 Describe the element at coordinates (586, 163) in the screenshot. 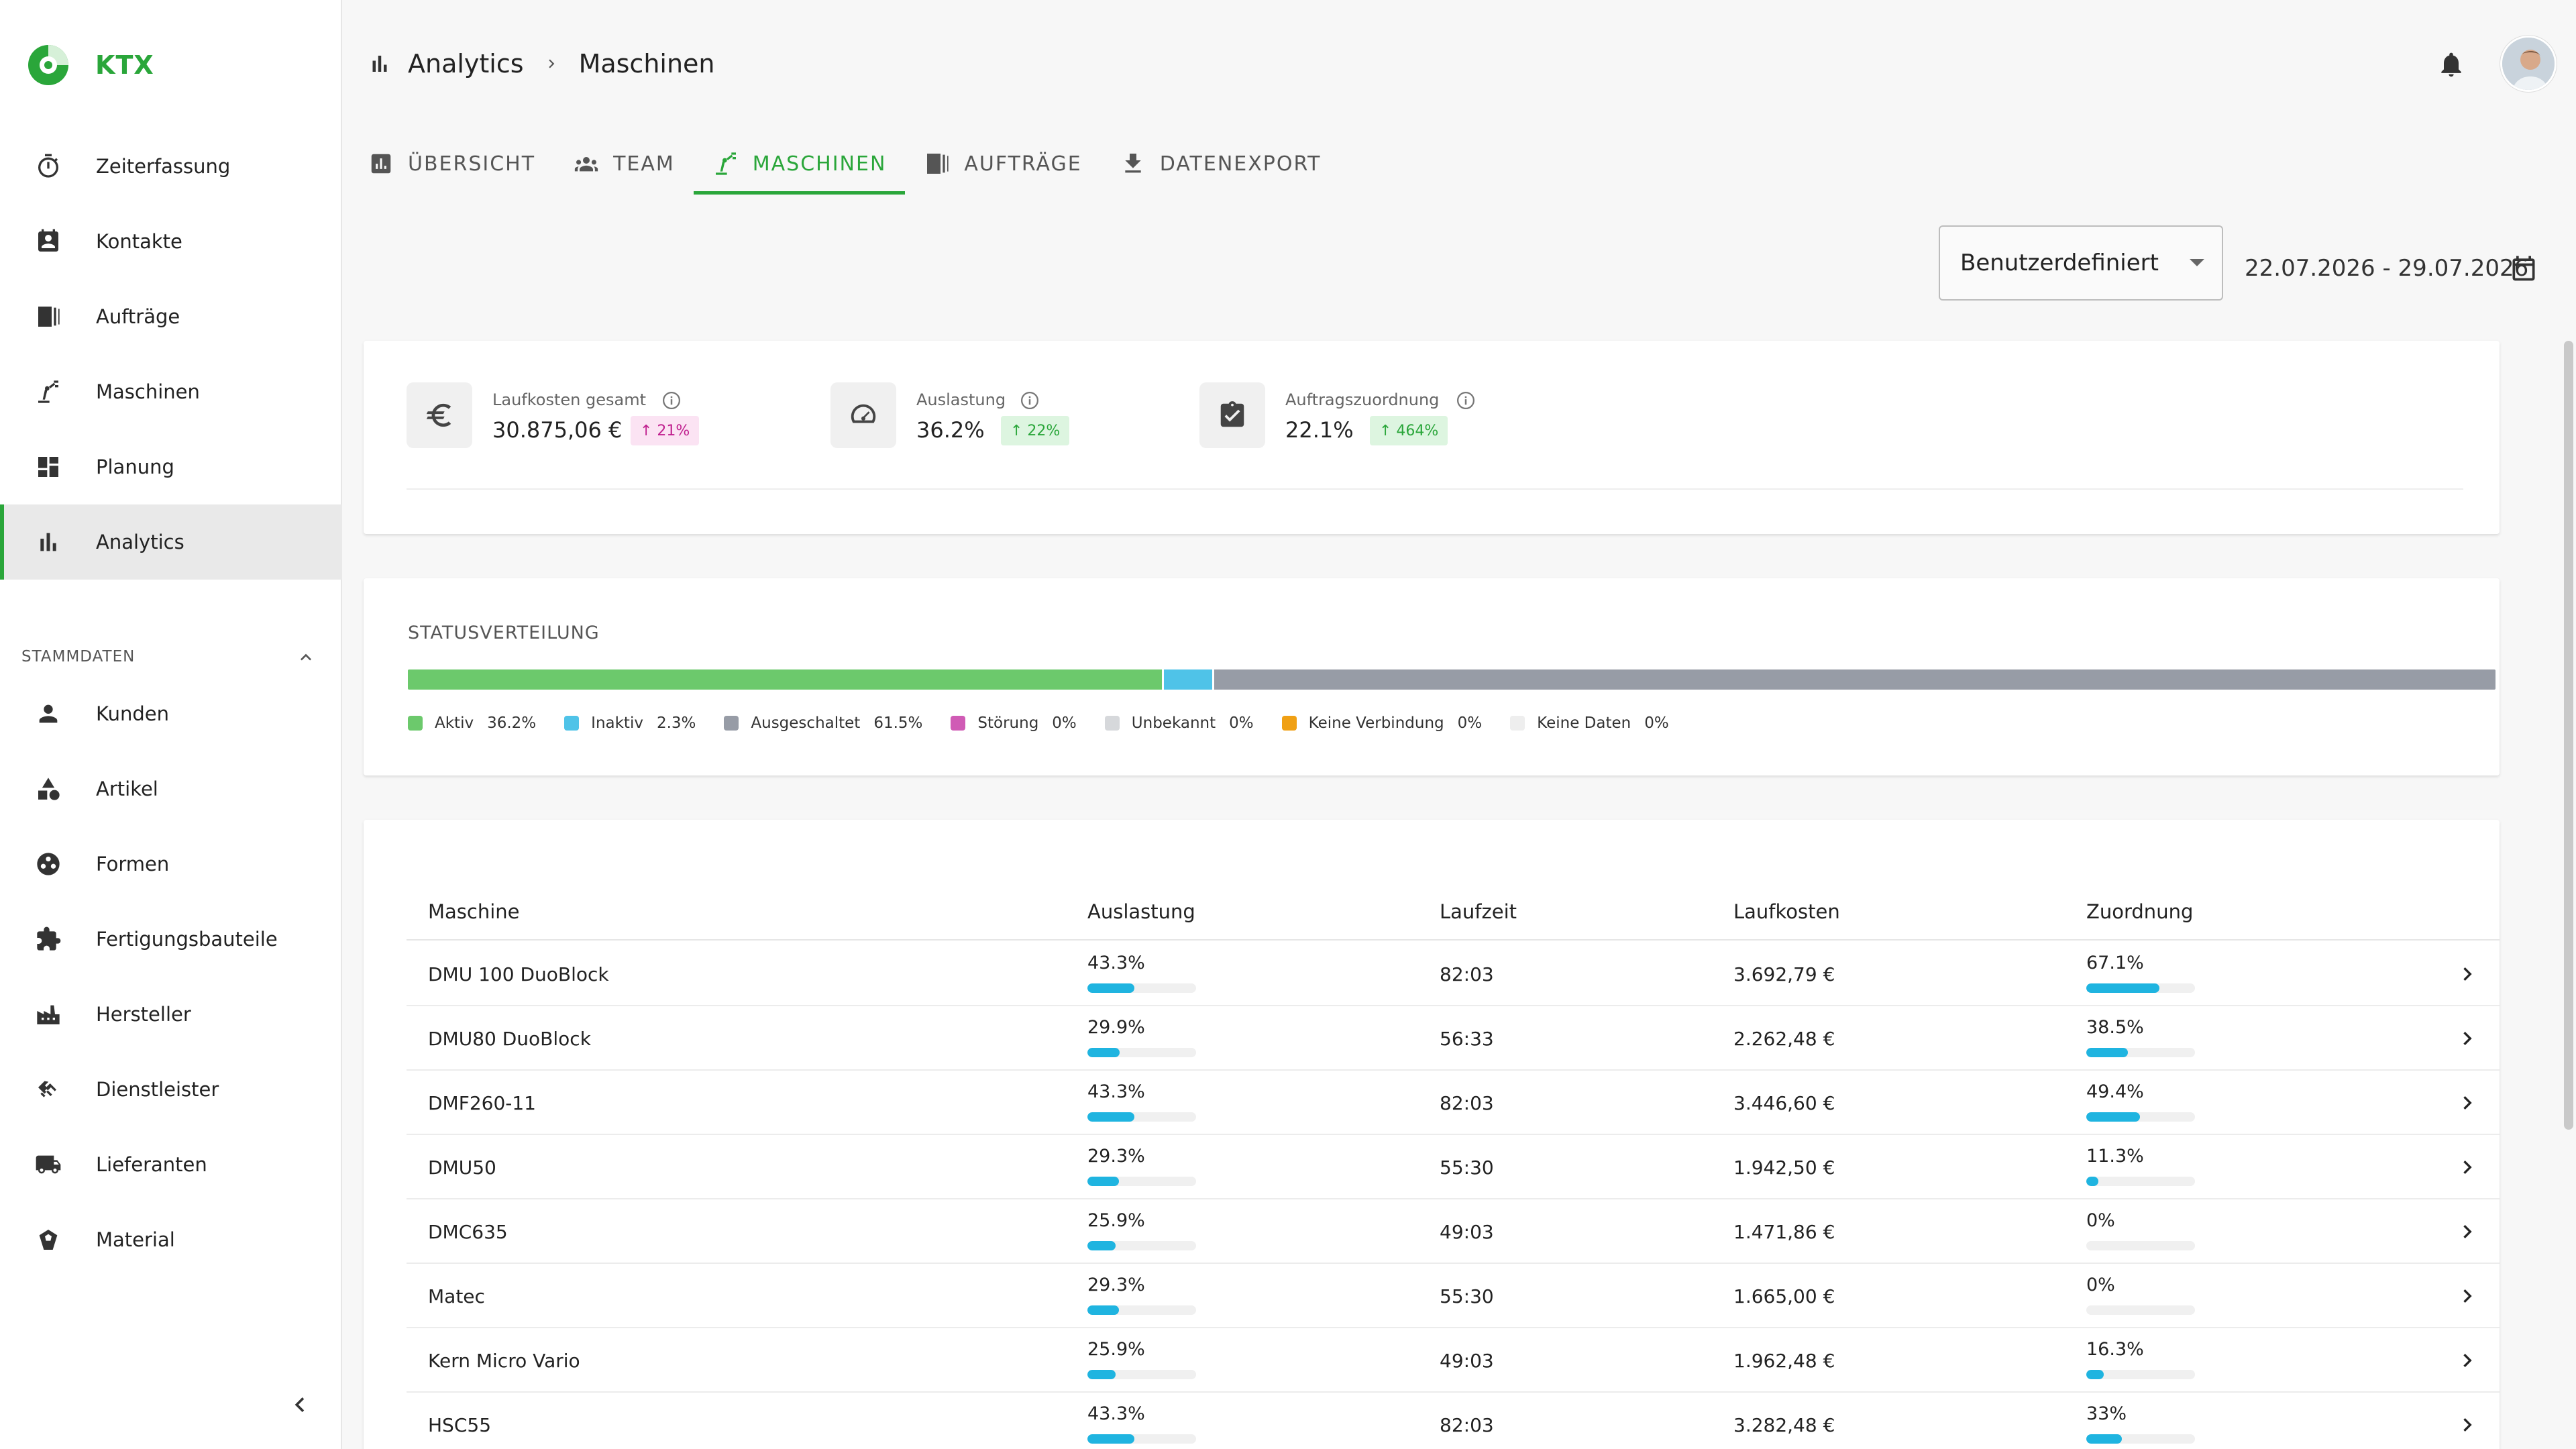

I see `team-icon` at that location.